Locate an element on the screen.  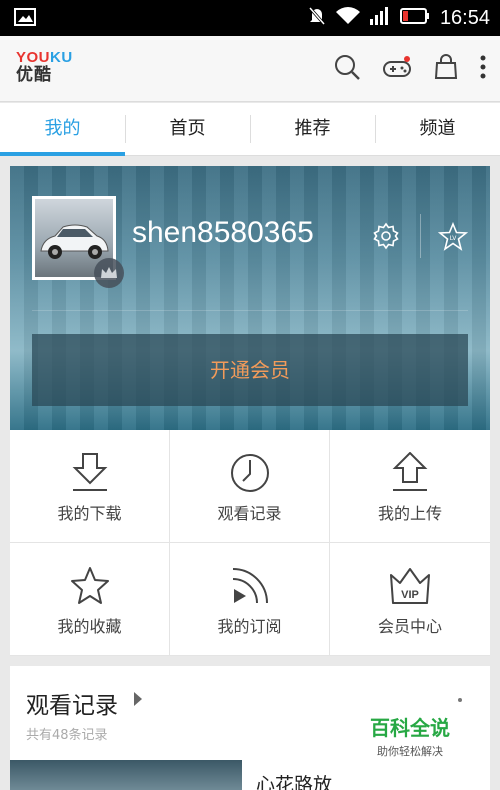
star-icon is located at coordinates (90, 588).